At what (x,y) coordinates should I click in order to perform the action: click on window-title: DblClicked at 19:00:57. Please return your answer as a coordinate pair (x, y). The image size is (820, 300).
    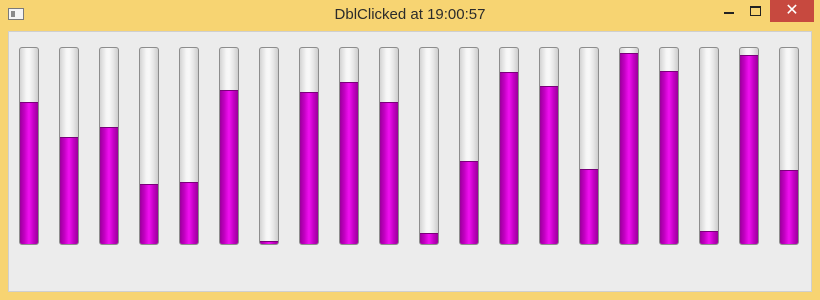
    Looking at the image, I should click on (410, 14).